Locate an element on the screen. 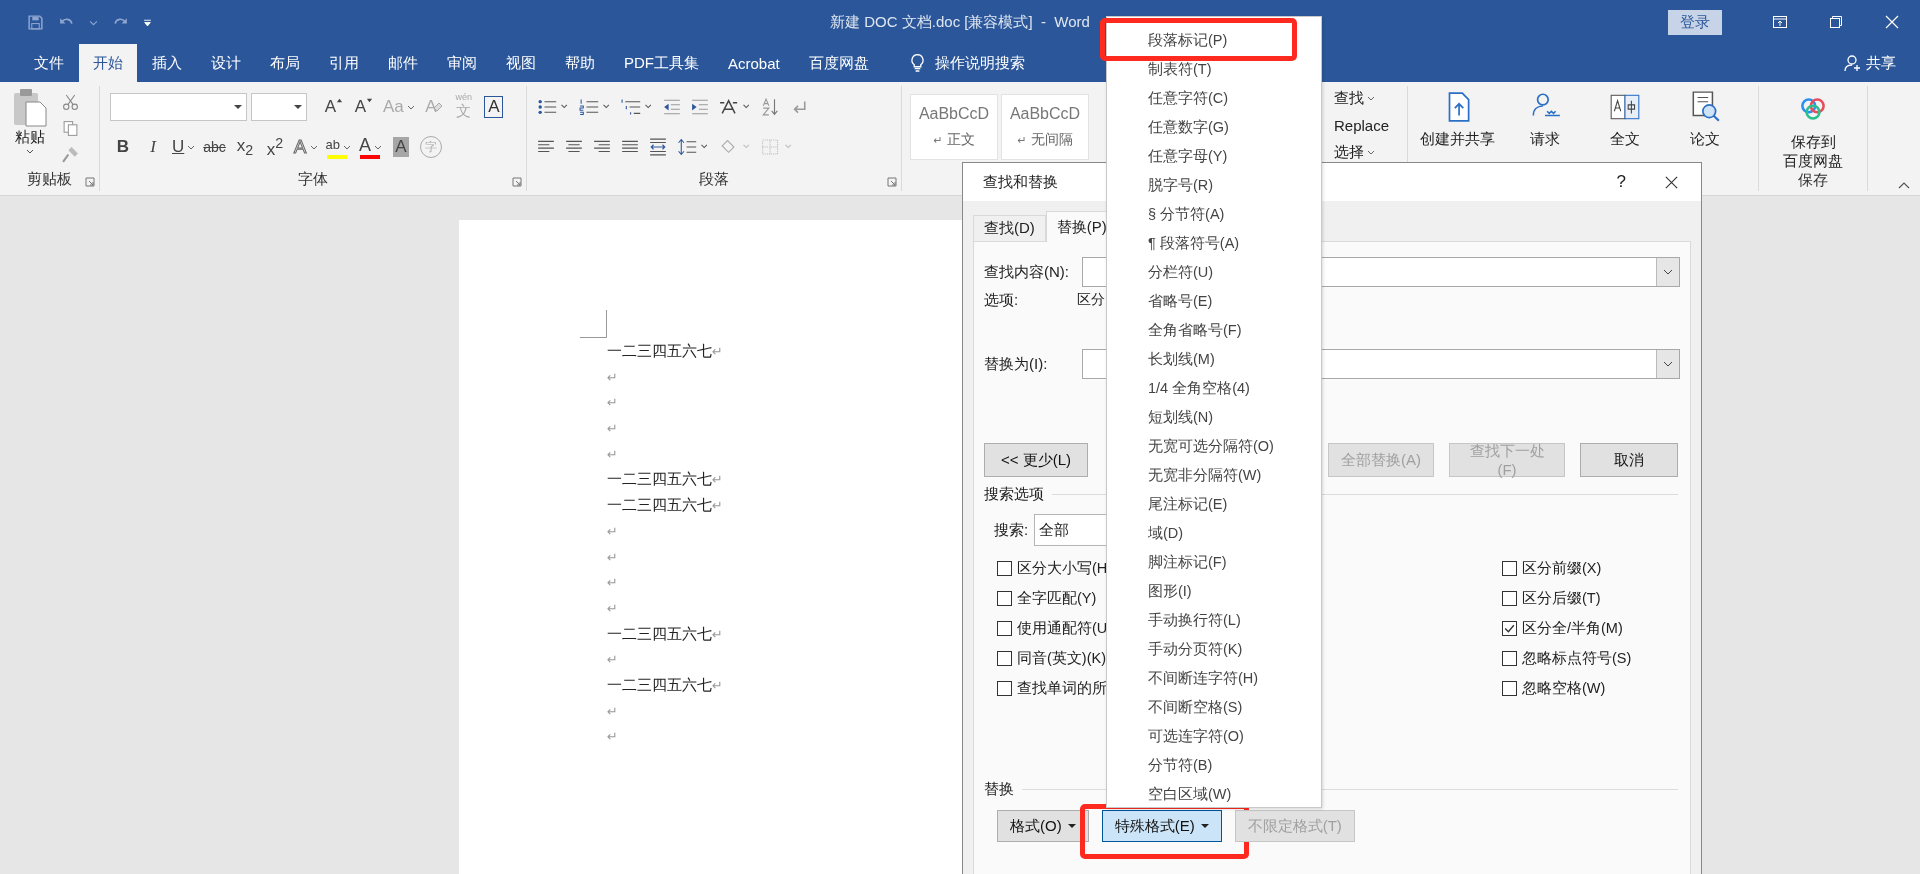 The height and width of the screenshot is (874, 1920). checkbox-label: 忽略标点符号(S) is located at coordinates (1577, 658).